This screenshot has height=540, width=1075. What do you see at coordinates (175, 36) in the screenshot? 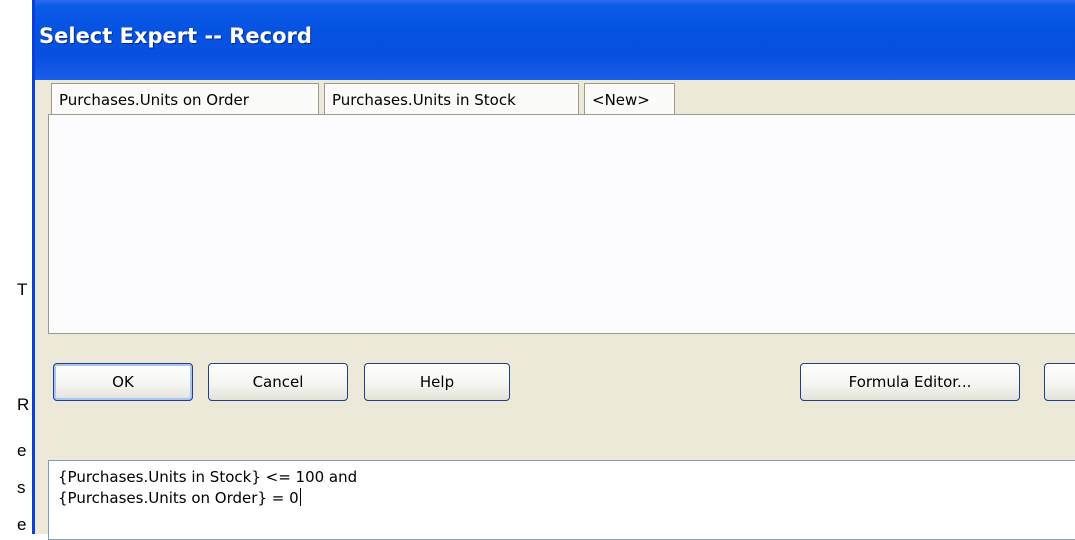
I see `dialog-title: Select Expert -- Record` at bounding box center [175, 36].